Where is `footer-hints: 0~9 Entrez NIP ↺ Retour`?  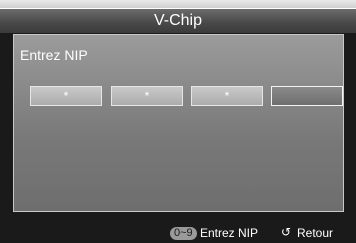 footer-hints: 0~9 Entrez NIP ↺ Retour is located at coordinates (178, 232).